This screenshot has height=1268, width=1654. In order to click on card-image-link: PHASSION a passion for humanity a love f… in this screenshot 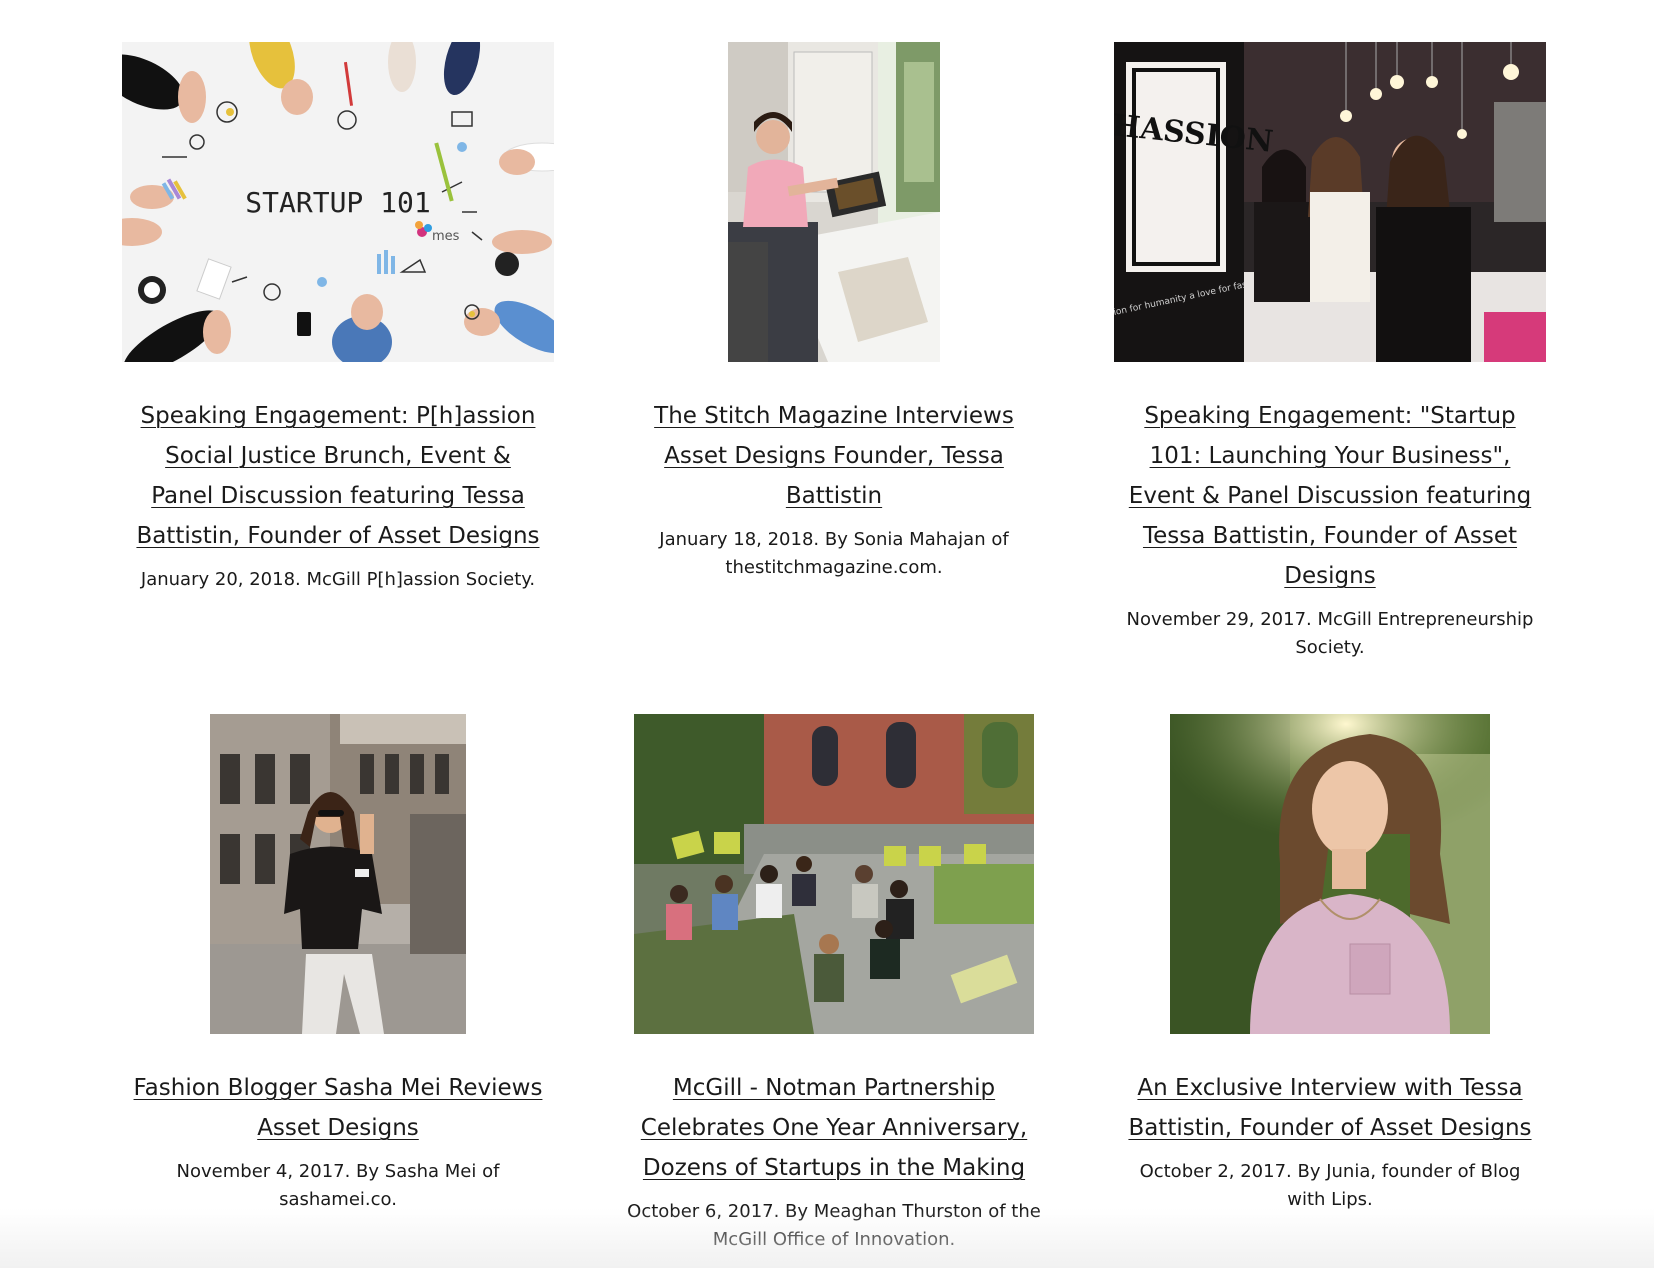, I will do `click(1330, 202)`.